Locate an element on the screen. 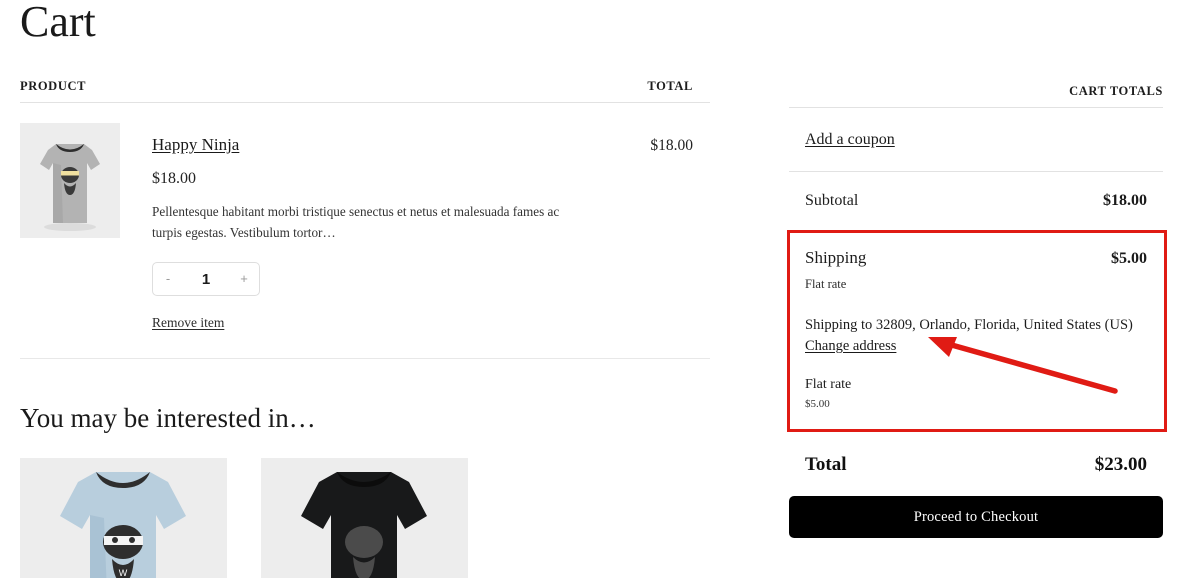 Image resolution: width=1201 pixels, height=578 pixels. light-blue-tshirt-icon: W is located at coordinates (123, 518).